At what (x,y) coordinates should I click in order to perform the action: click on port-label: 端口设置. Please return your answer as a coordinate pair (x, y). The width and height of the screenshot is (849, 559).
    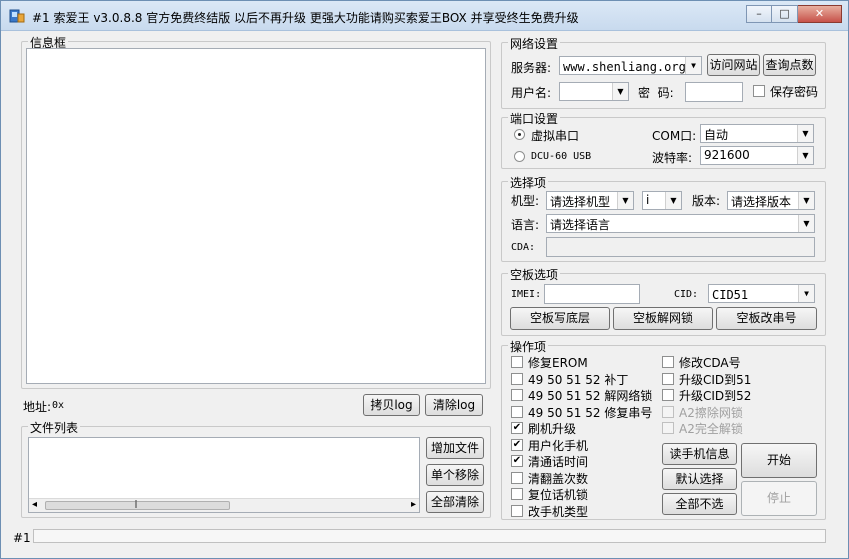
    Looking at the image, I should click on (534, 118).